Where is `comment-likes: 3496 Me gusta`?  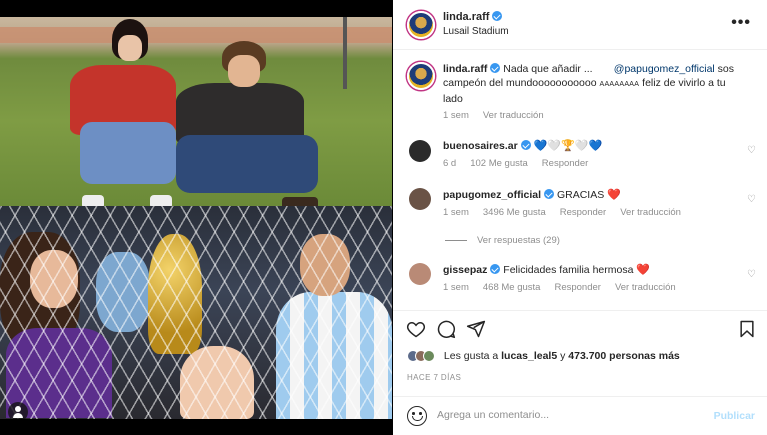
comment-likes: 3496 Me gusta is located at coordinates (514, 212).